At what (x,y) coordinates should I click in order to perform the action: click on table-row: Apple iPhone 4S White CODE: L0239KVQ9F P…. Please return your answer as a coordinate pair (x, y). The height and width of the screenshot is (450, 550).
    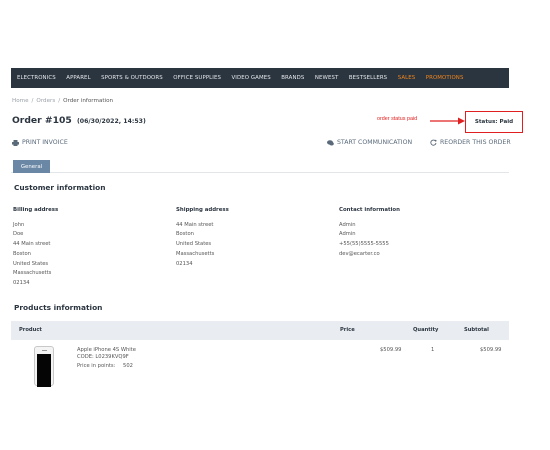
    Looking at the image, I should click on (260, 363).